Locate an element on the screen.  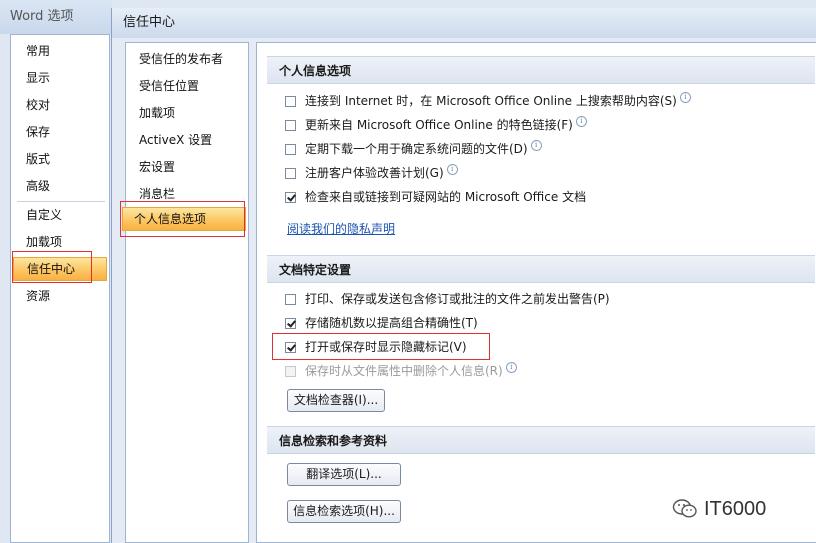
option-ceip: 注册客户体验改善计划(G) i is located at coordinates (371, 173).